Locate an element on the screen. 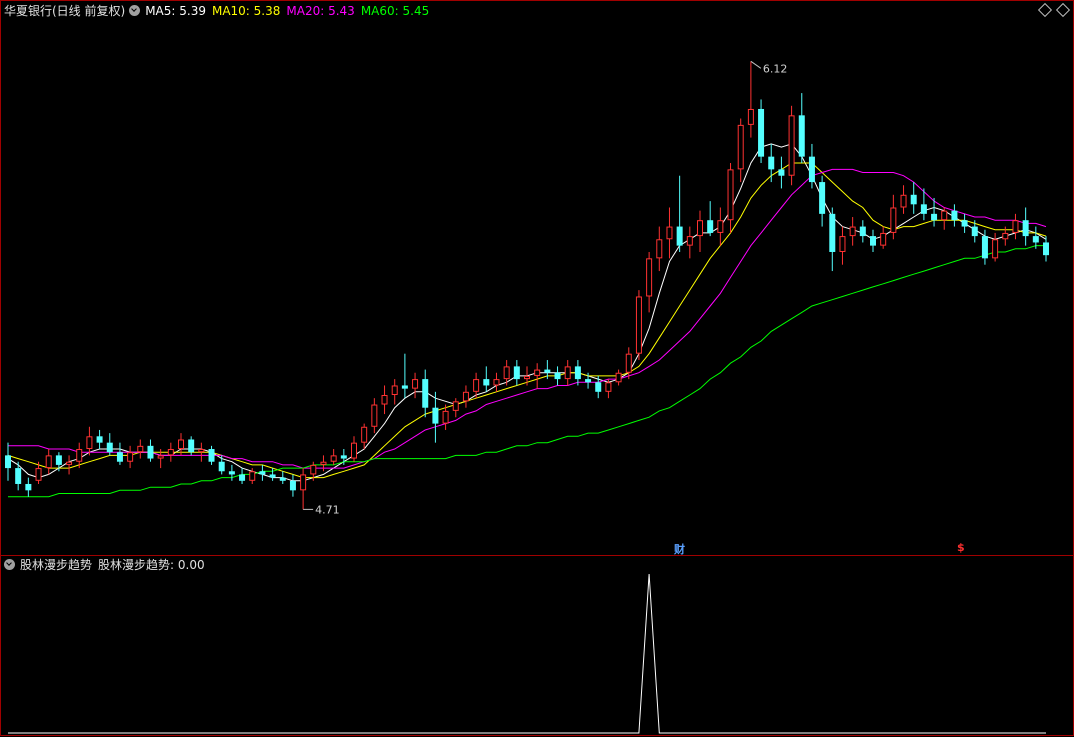 This screenshot has height=737, width=1074. annotation-leader is located at coordinates (756, 64).